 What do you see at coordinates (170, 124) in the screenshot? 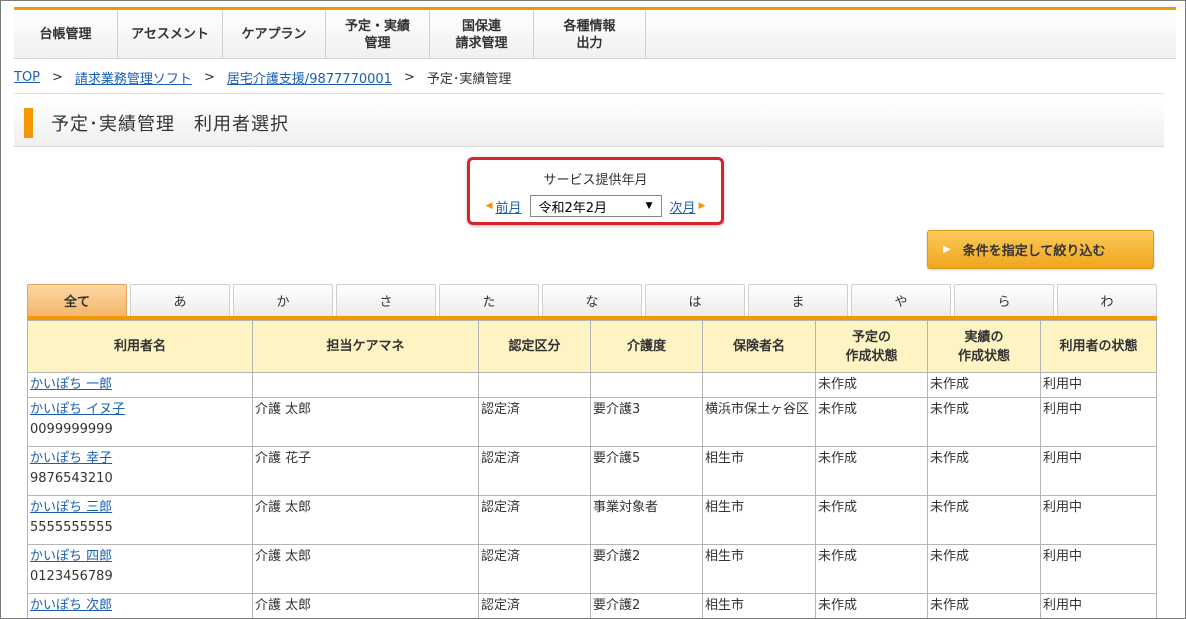
I see `page-title: 予定･実績管理 利用者選択` at bounding box center [170, 124].